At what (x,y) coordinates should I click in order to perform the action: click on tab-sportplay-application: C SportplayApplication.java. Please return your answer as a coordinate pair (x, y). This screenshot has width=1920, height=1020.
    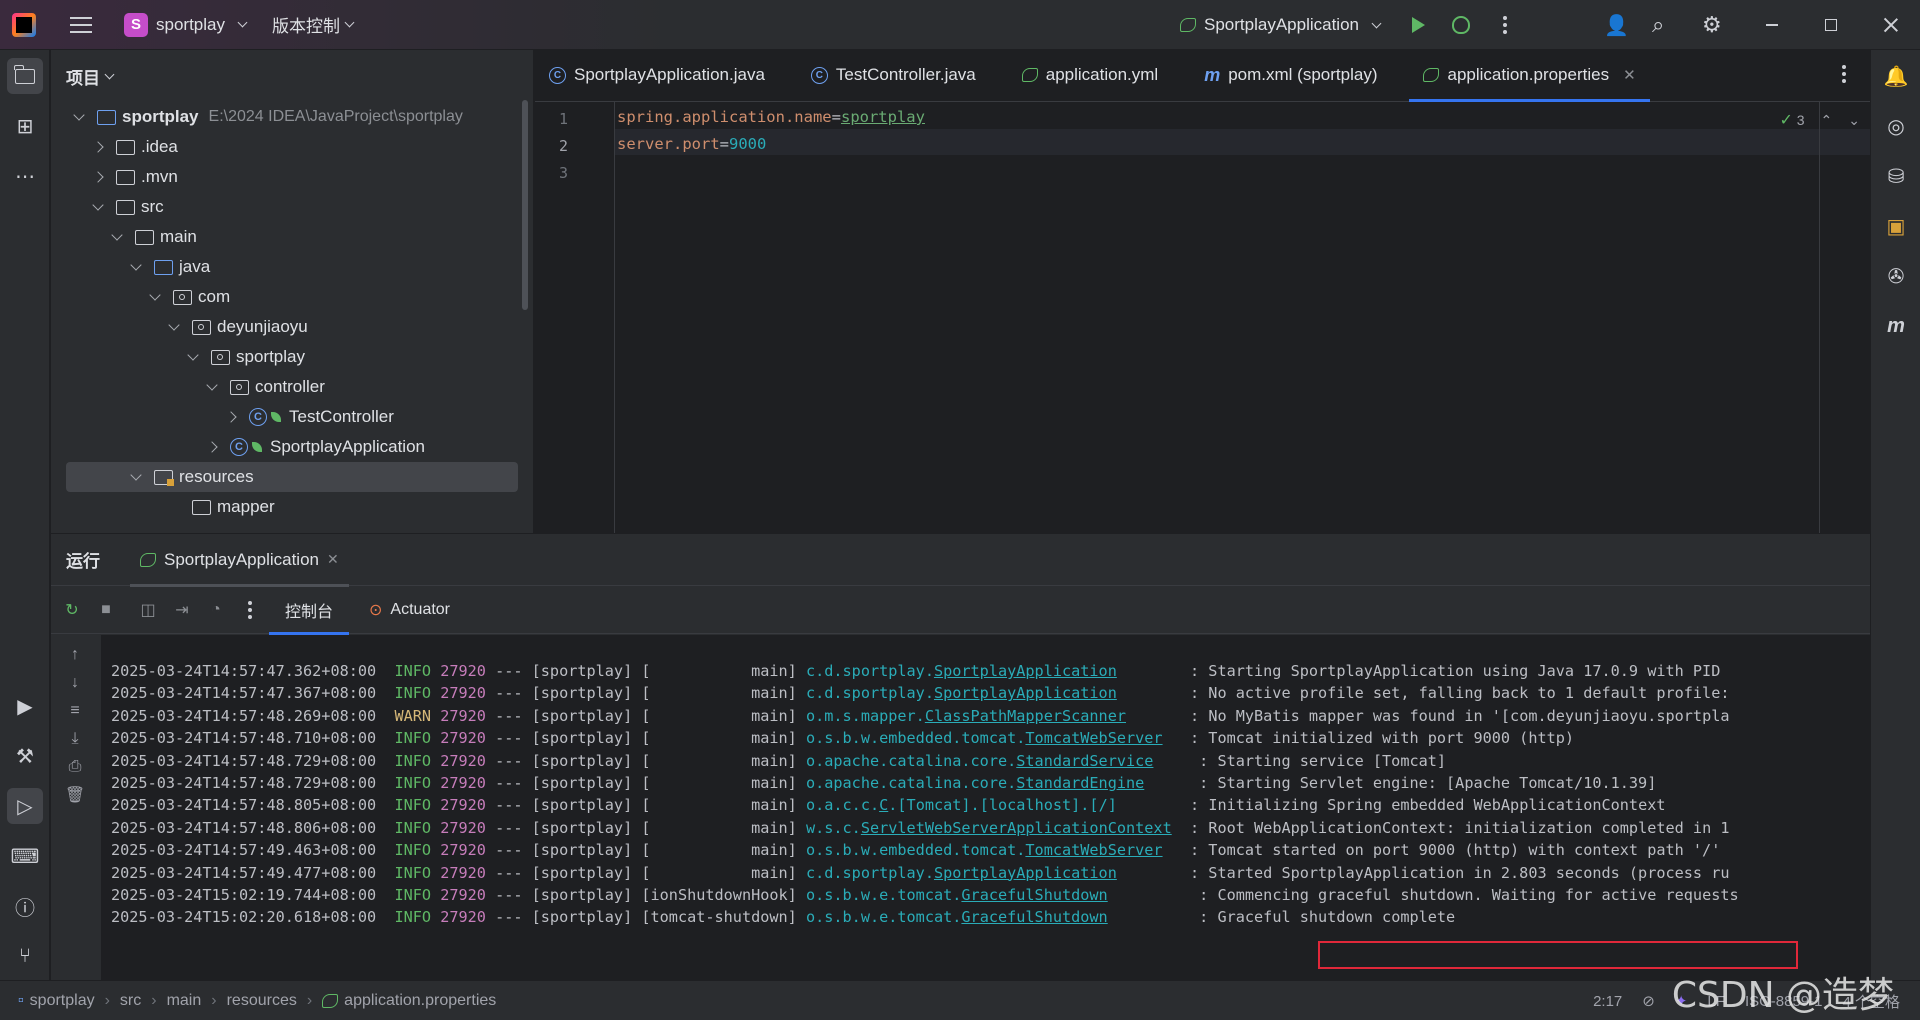
    Looking at the image, I should click on (657, 75).